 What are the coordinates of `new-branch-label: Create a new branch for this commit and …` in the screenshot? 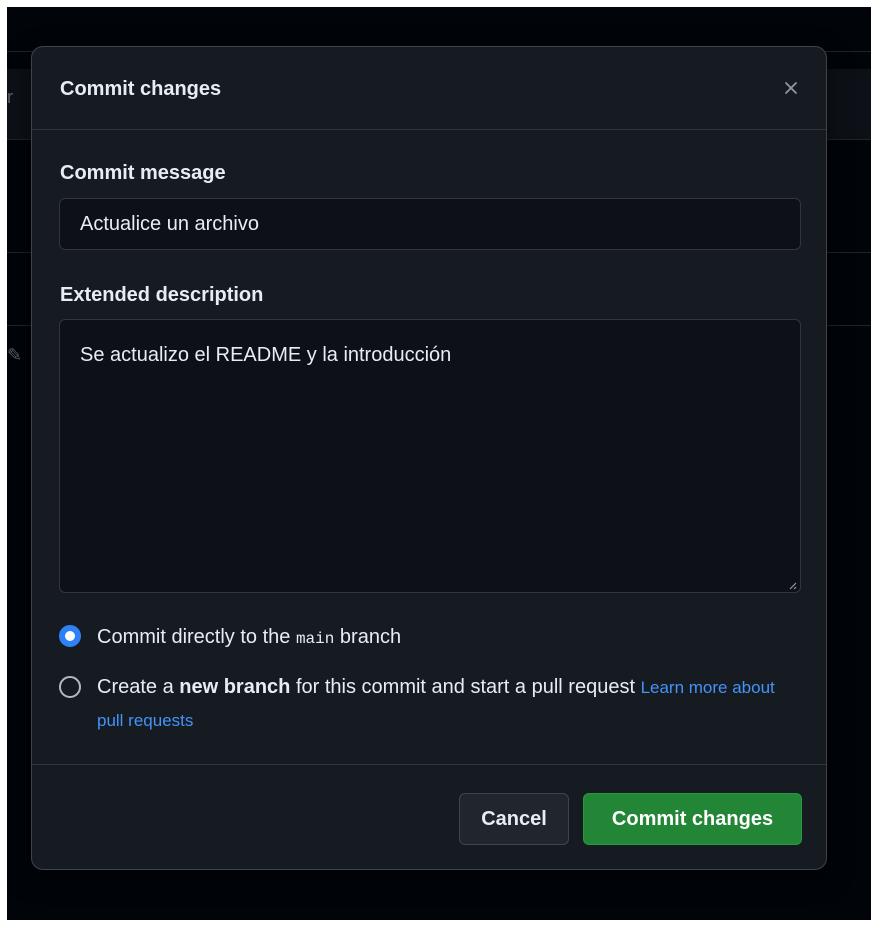 It's located at (438, 704).